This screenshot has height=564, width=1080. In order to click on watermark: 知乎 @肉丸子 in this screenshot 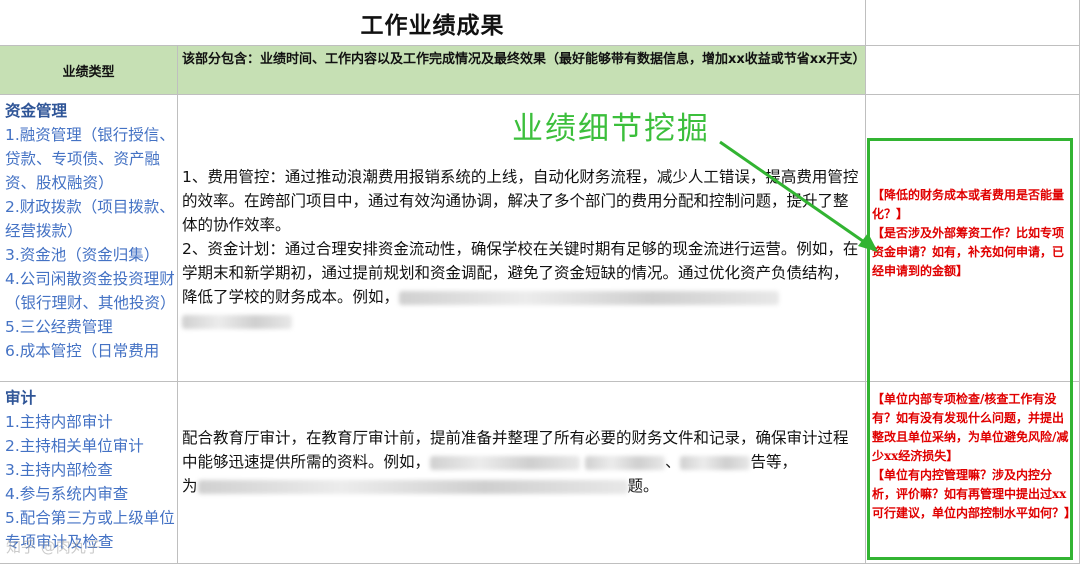, I will do `click(53, 547)`.